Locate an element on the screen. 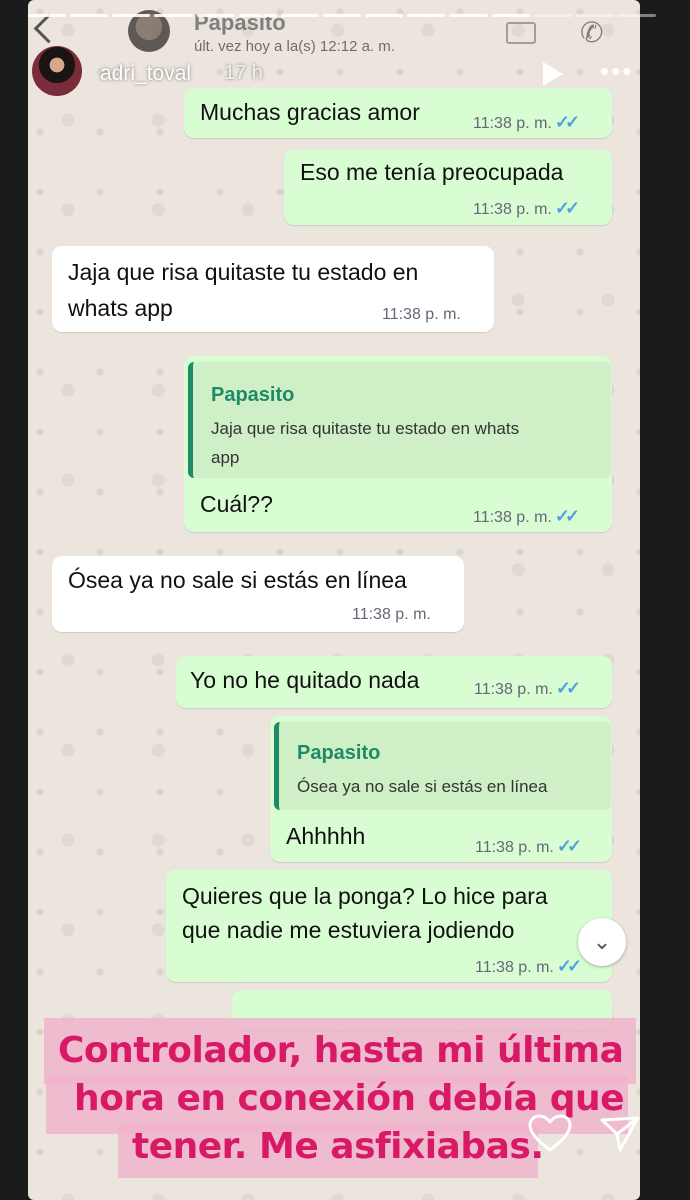 This screenshot has width=690, height=1200. message-bubble-outgoing: Yo no he quitado nada 11:38 p. m. ✓✓ is located at coordinates (394, 682).